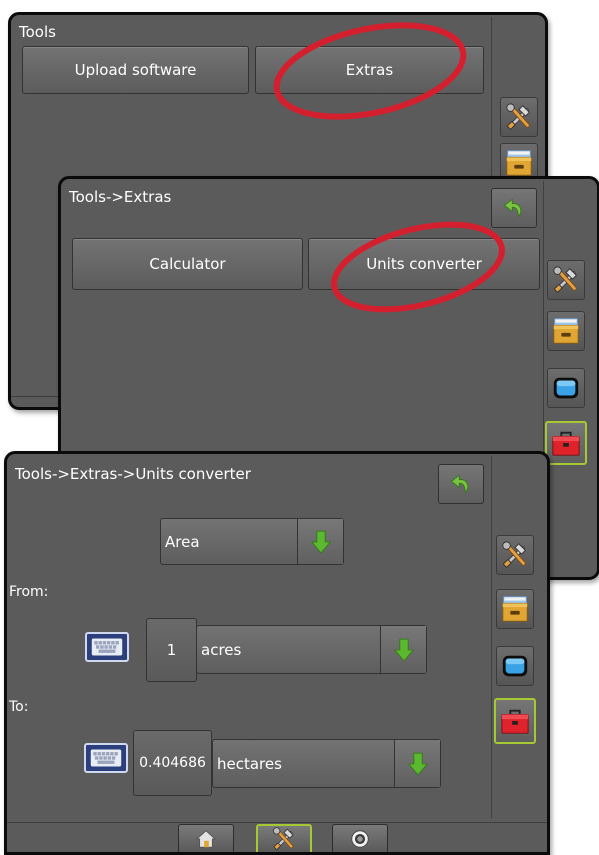 Image resolution: width=599 pixels, height=855 pixels. I want to click on tab-home, so click(206, 838).